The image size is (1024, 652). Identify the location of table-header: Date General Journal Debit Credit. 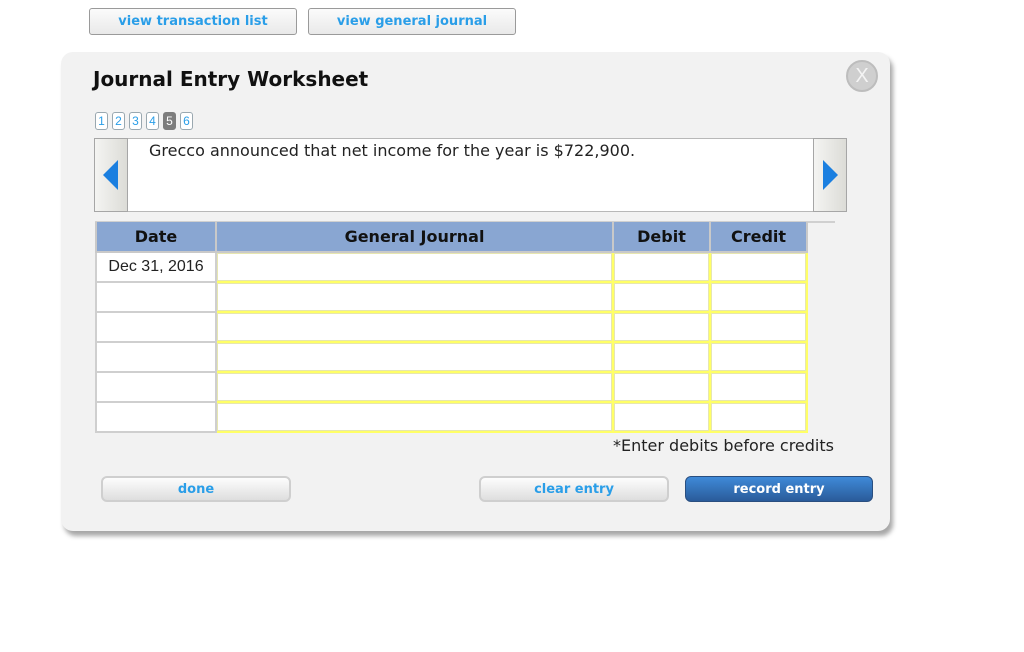
(451, 237).